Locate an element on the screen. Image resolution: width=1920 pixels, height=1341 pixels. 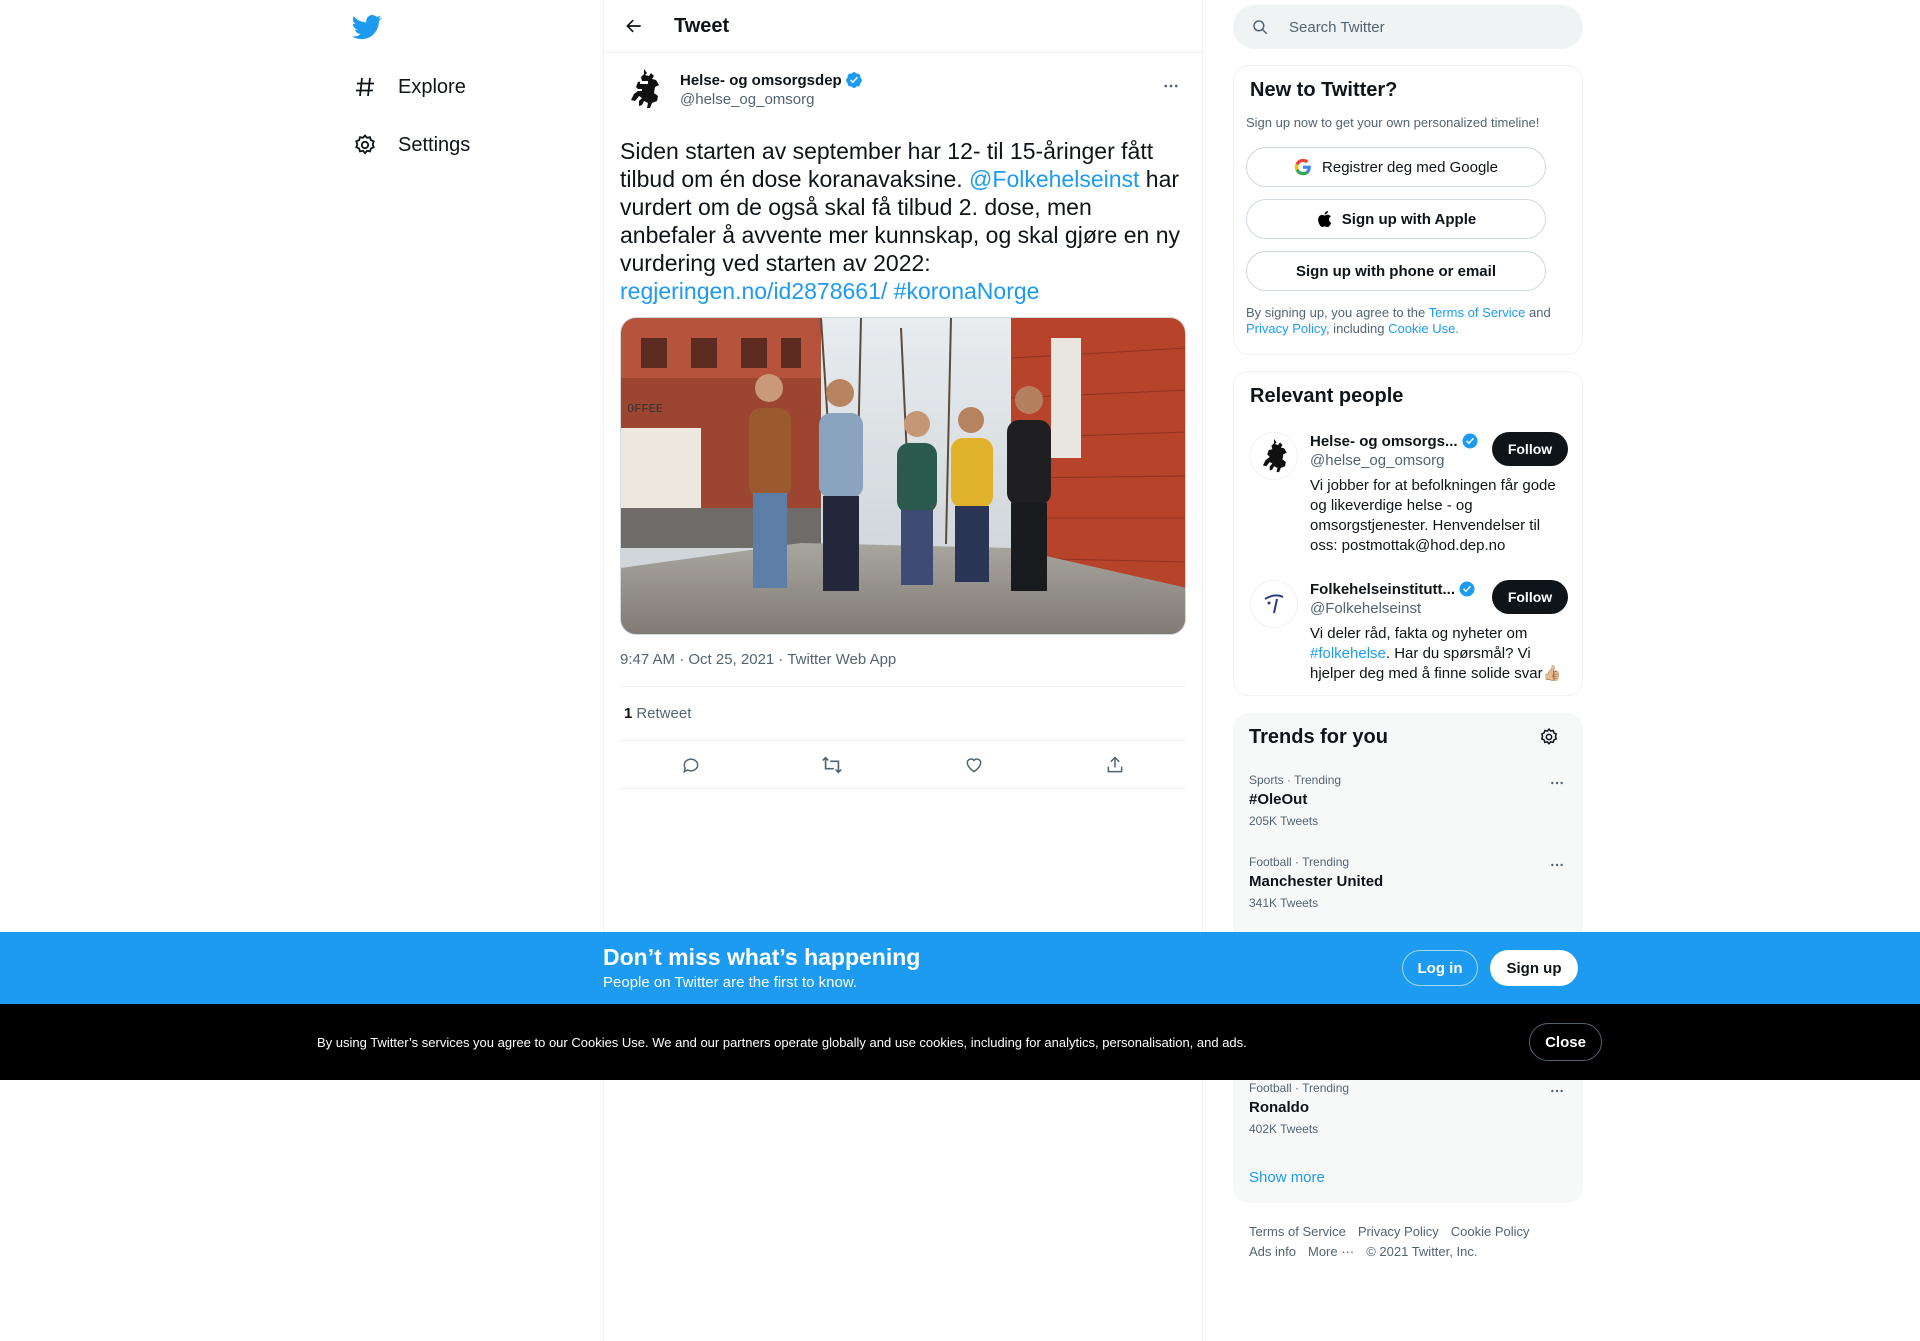
retweet-count: 1 is located at coordinates (628, 713).